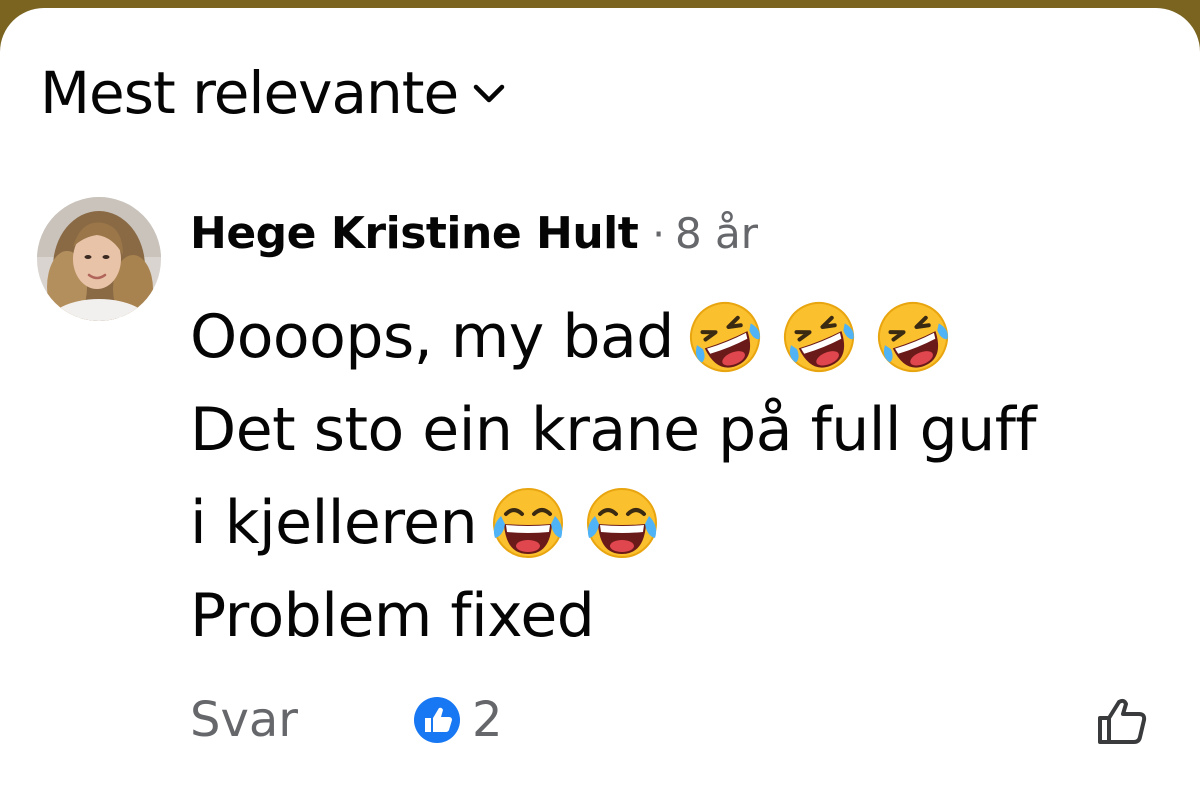  Describe the element at coordinates (334, 522) in the screenshot. I see `comment-line-text: i kjelleren` at that location.